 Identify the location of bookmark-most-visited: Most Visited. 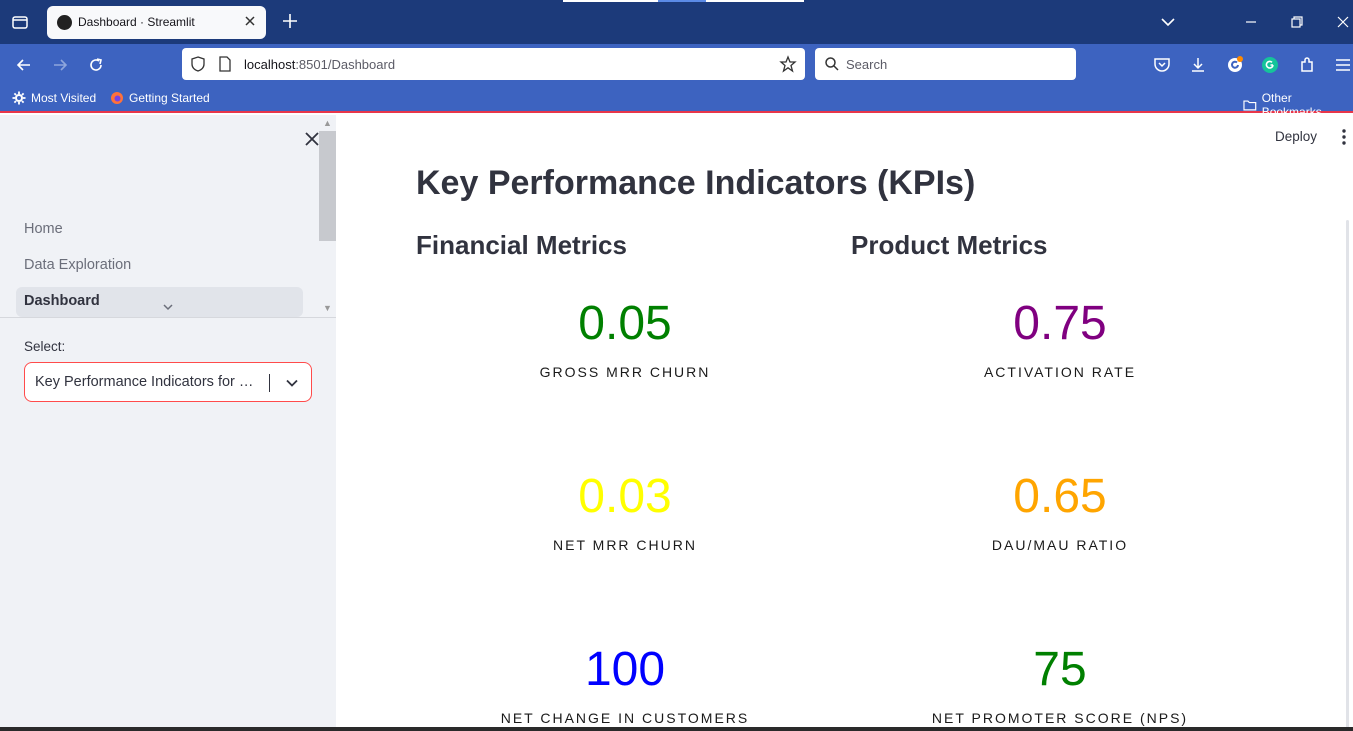
(54, 98).